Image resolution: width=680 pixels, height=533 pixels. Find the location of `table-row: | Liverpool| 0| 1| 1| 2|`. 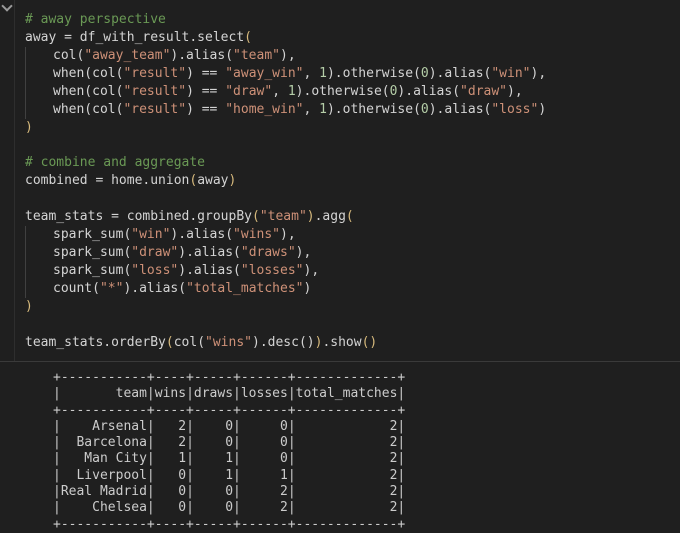

table-row: | Liverpool| 0| 1| 1| 2| is located at coordinates (229, 475).